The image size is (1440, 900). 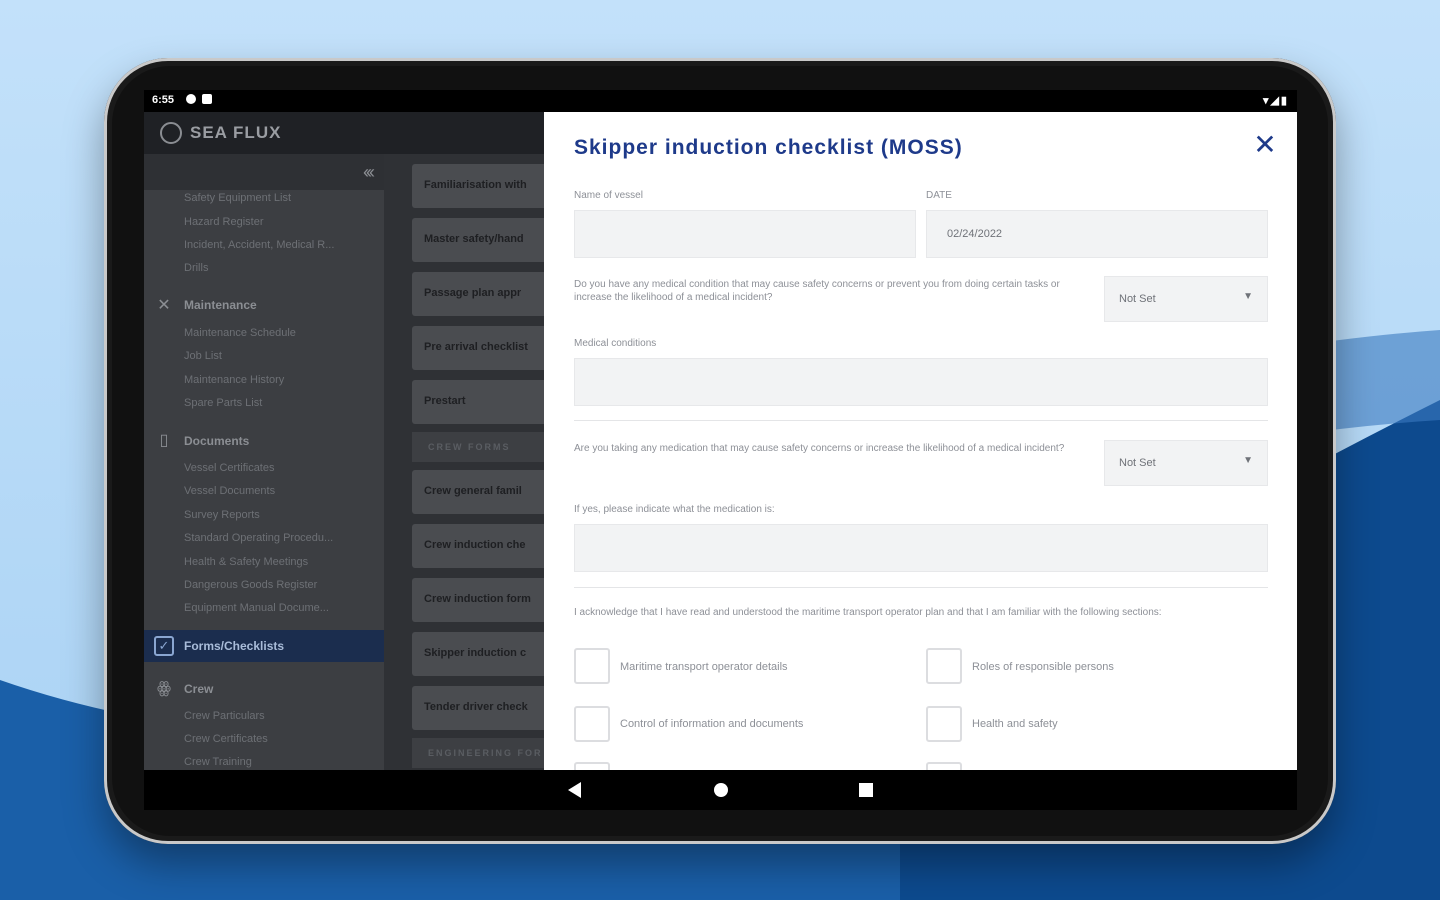 I want to click on wrench-icon: ✕, so click(x=164, y=305).